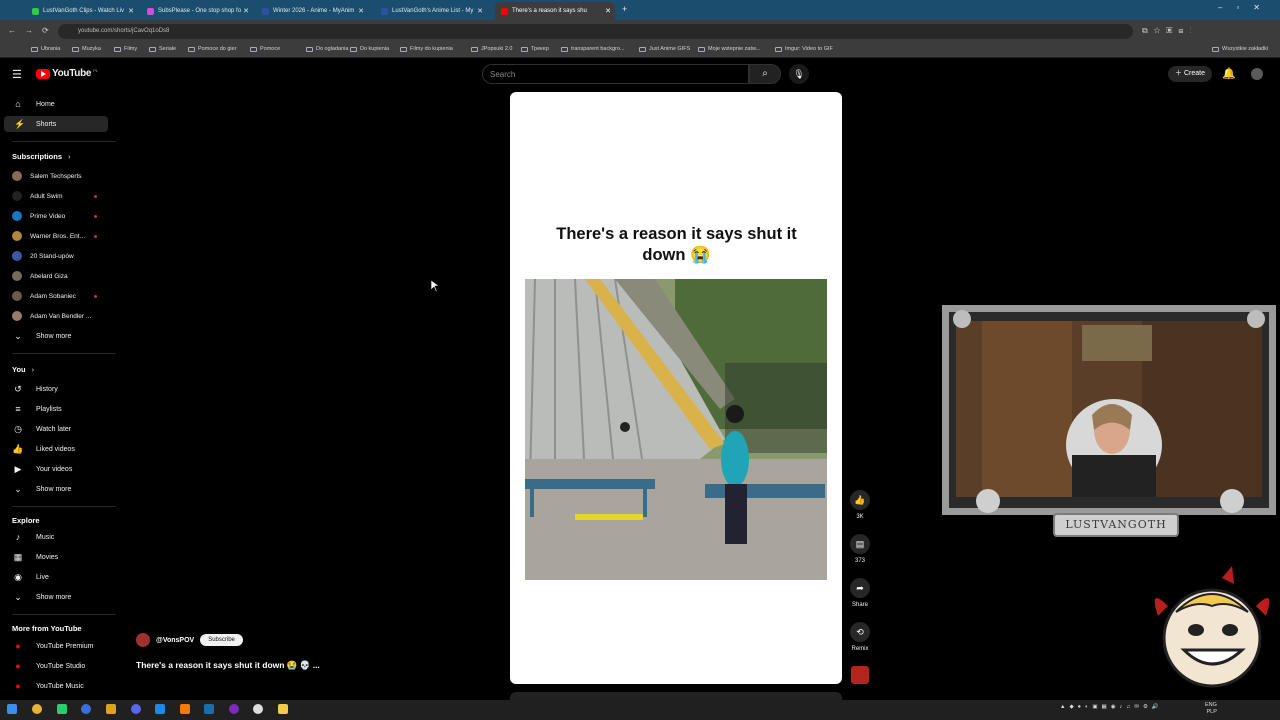 Image resolution: width=1280 pixels, height=720 pixels. What do you see at coordinates (54, 666) in the screenshot?
I see `sidebar-item: ● YouTube Studio` at bounding box center [54, 666].